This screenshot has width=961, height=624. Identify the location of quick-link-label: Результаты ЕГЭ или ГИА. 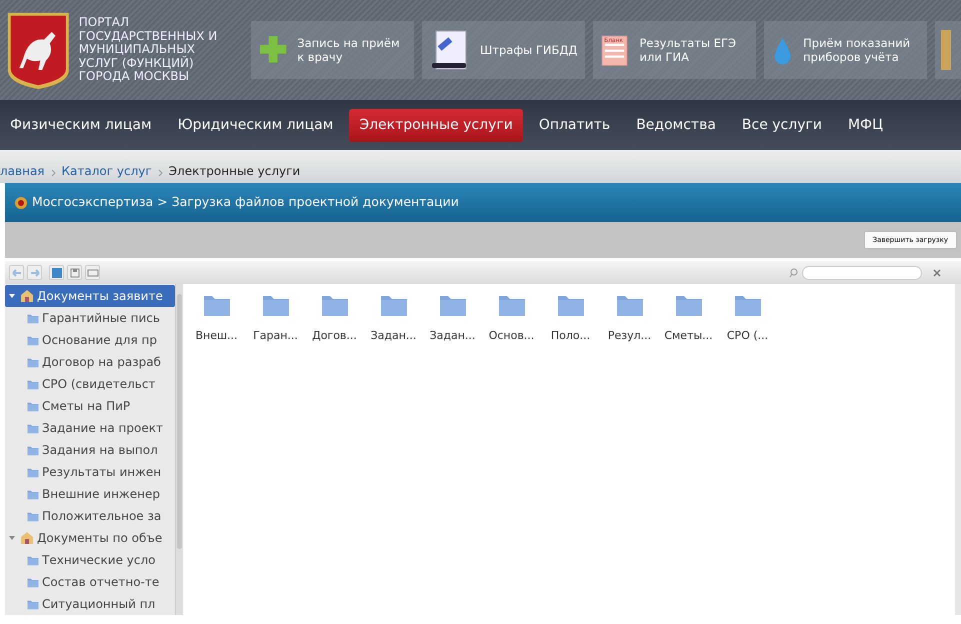
(689, 50).